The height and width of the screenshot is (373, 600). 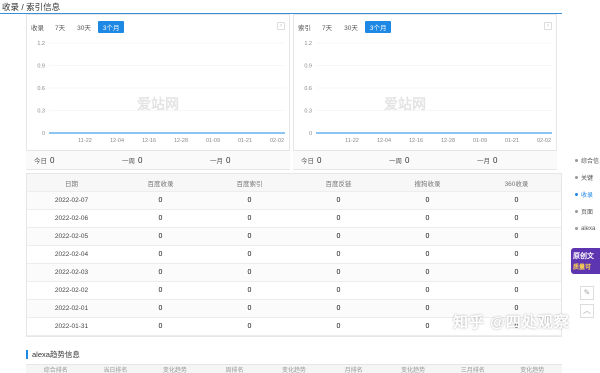 What do you see at coordinates (71, 236) in the screenshot?
I see `date-cell: 2022-02-05` at bounding box center [71, 236].